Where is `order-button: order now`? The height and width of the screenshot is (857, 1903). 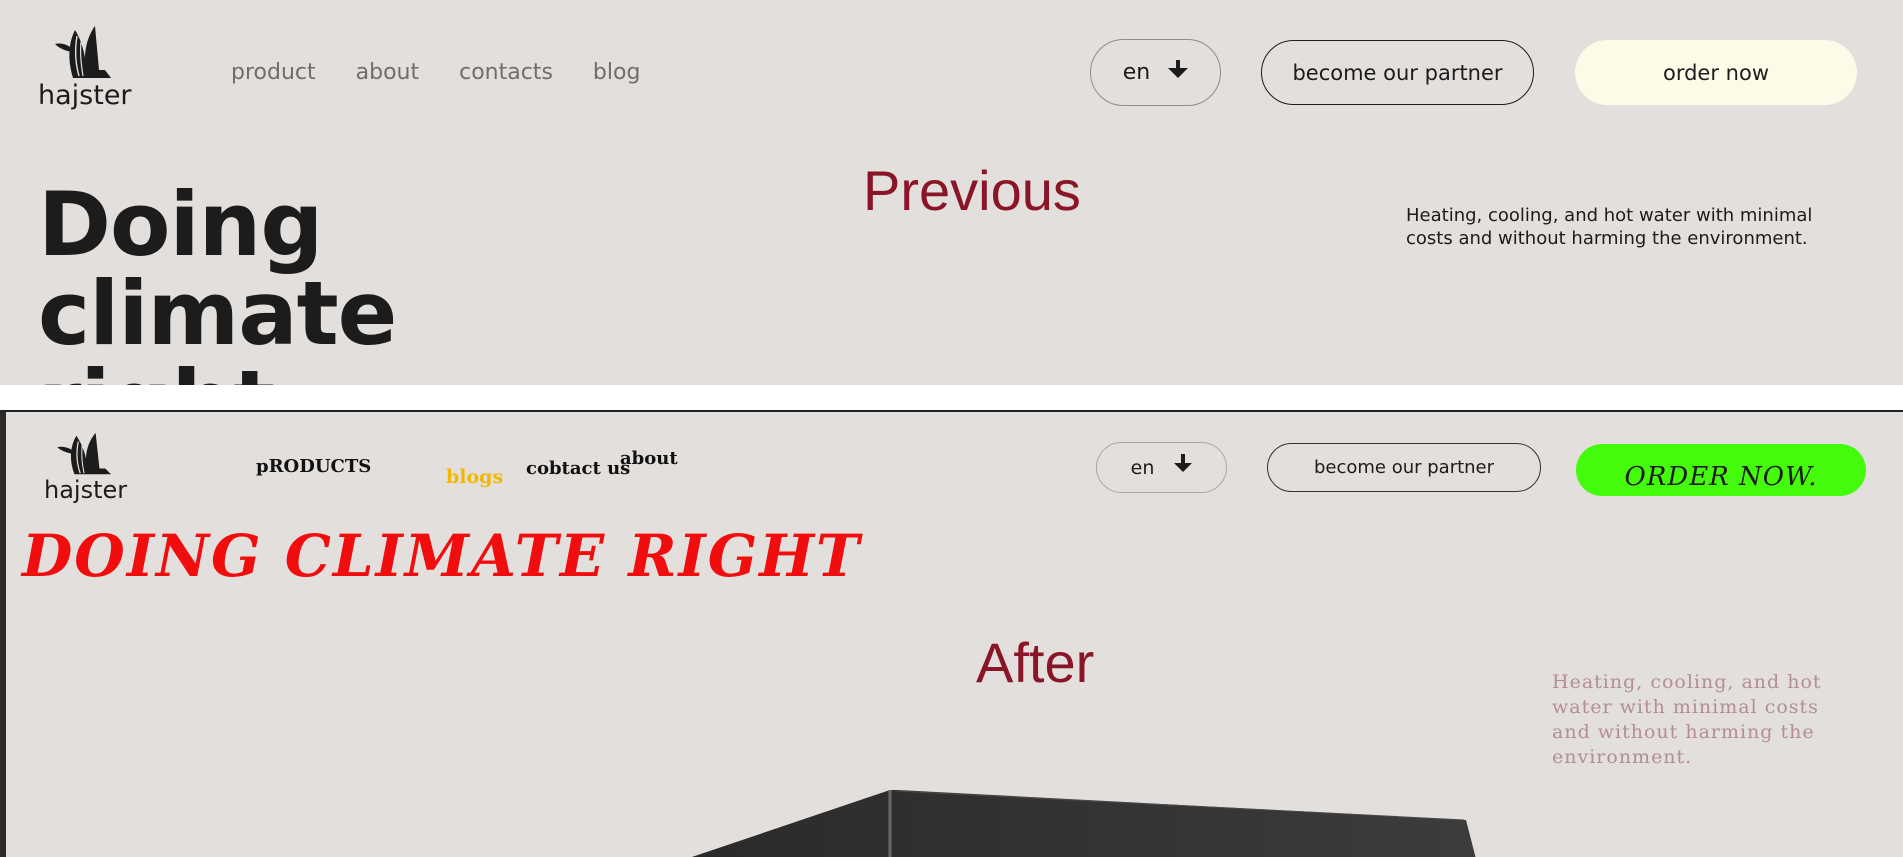 order-button: order now is located at coordinates (1716, 72).